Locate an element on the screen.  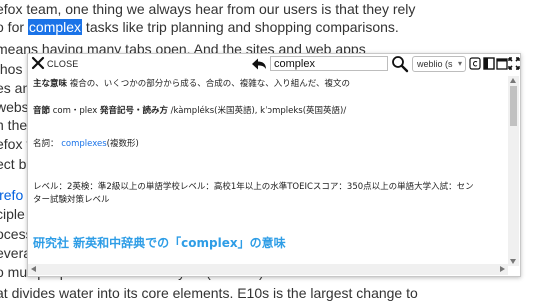
close-icon is located at coordinates (38, 63).